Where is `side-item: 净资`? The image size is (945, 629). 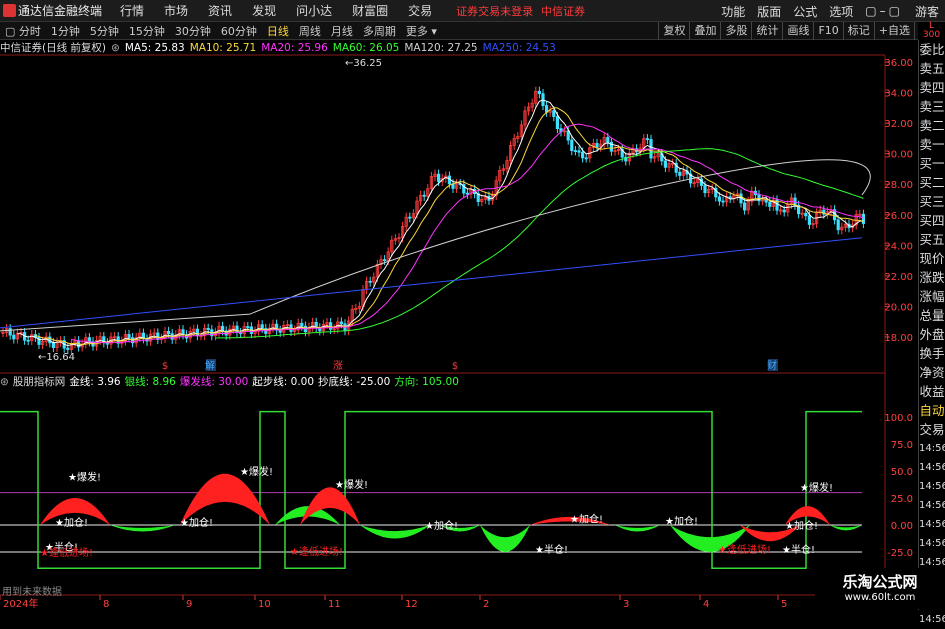
side-item: 净资 is located at coordinates (932, 372).